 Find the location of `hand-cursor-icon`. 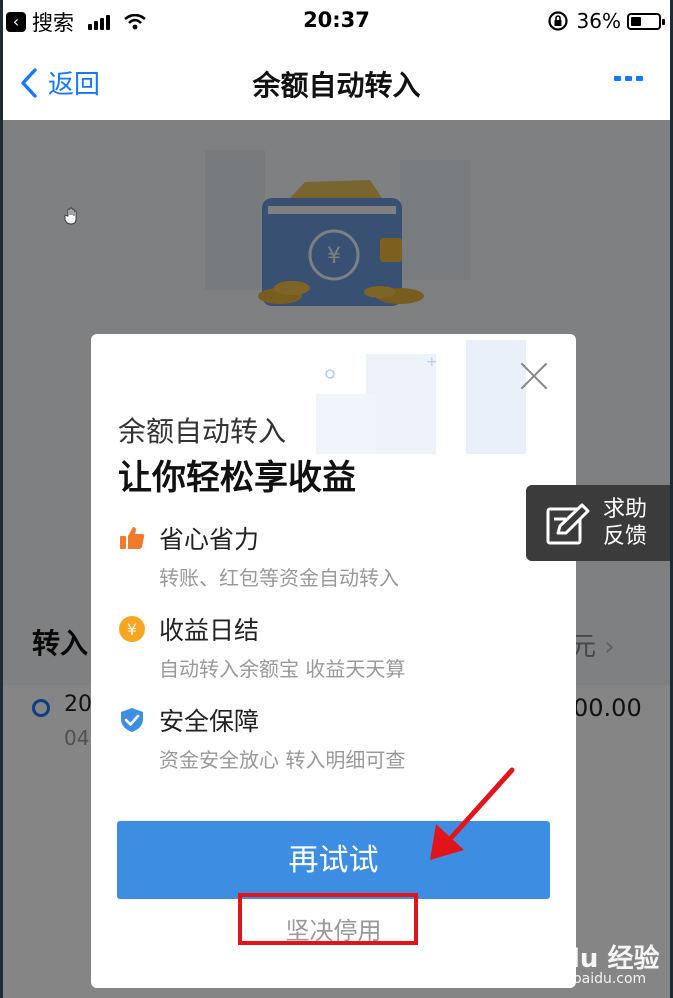

hand-cursor-icon is located at coordinates (70, 216).